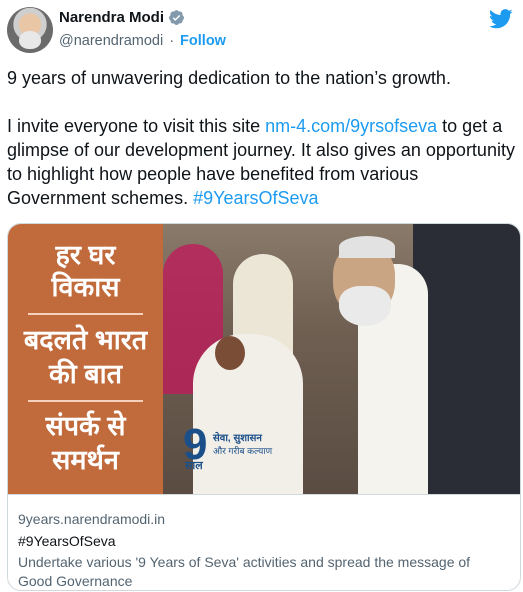  What do you see at coordinates (85, 340) in the screenshot?
I see `slogan-line-3: बदलते भारत` at bounding box center [85, 340].